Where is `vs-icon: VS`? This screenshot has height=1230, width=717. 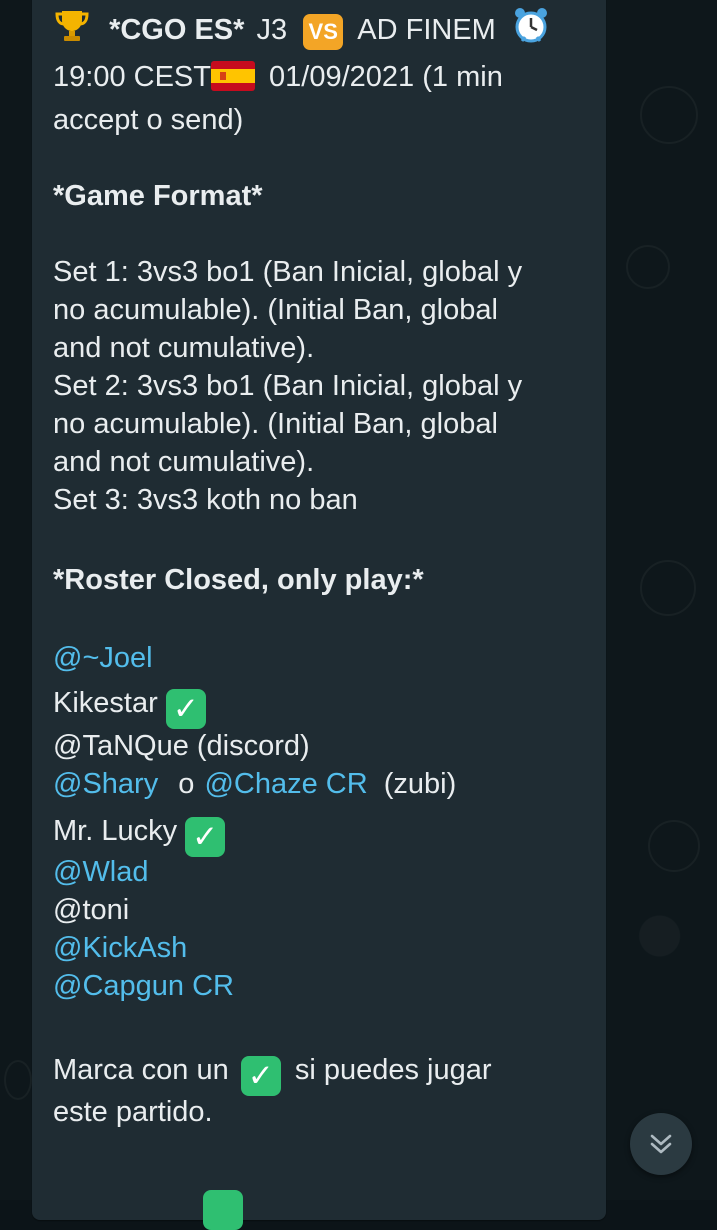 vs-icon: VS is located at coordinates (323, 32).